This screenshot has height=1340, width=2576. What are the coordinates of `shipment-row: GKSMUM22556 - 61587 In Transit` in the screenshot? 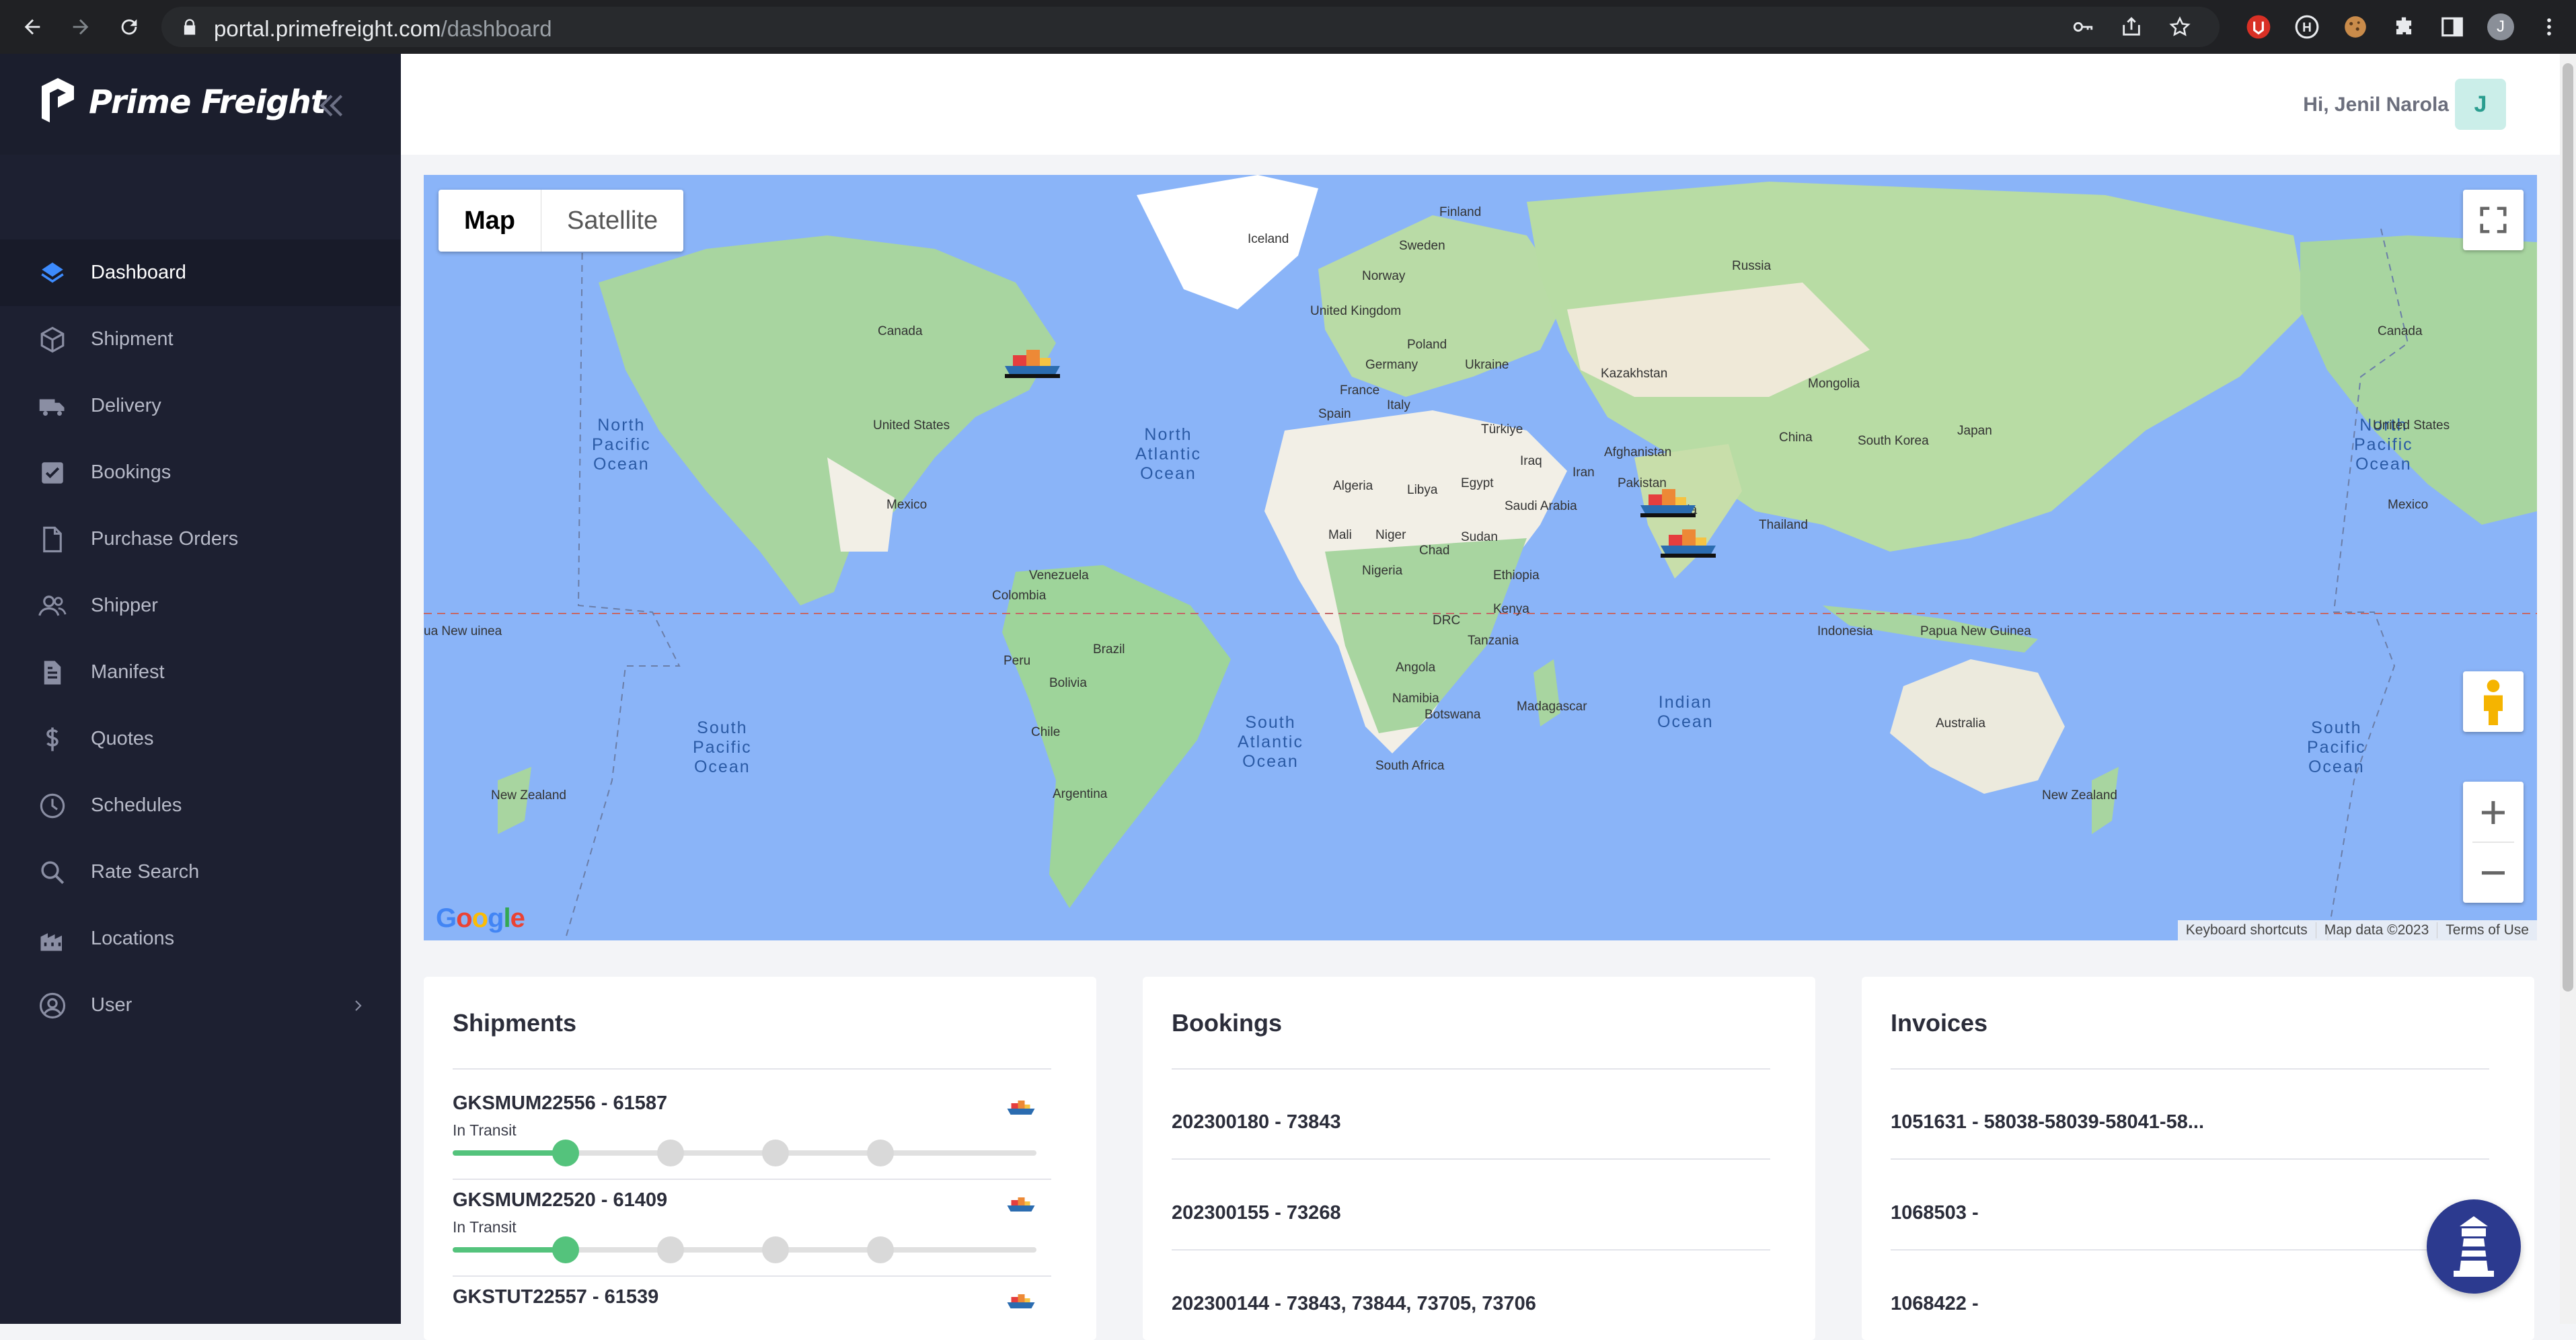 It's located at (752, 1132).